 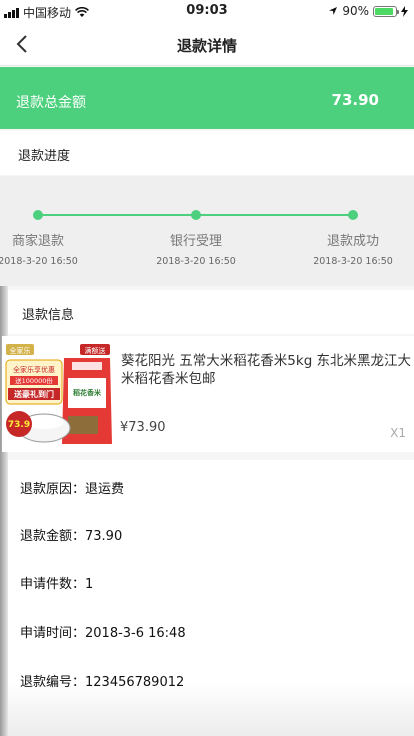 What do you see at coordinates (143, 427) in the screenshot?
I see `product-price: ¥73.90` at bounding box center [143, 427].